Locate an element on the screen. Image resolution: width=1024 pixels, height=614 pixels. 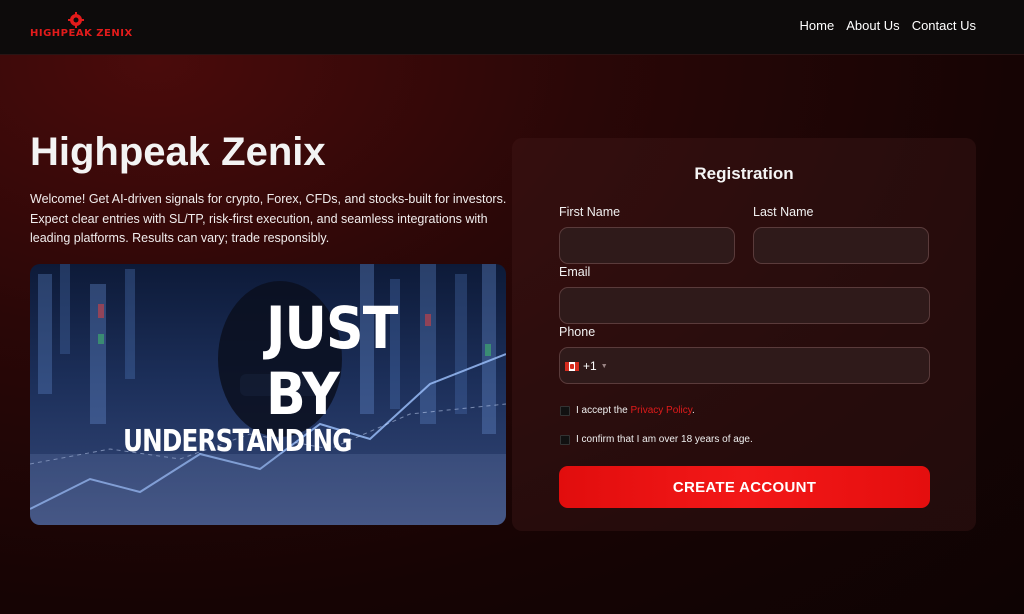
nav-contact-link: Contact Us is located at coordinates (944, 25).